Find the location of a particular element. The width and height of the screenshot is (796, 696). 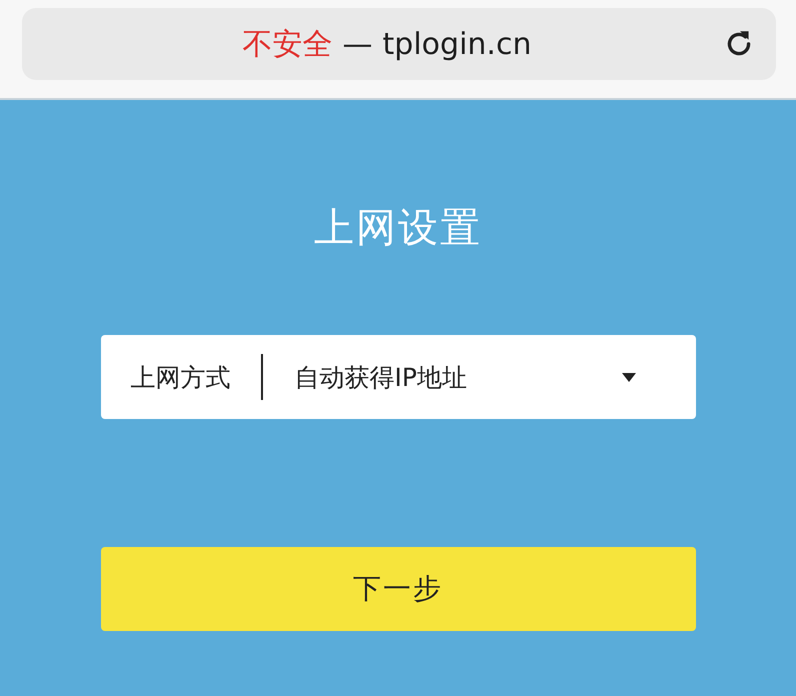

caret-icon is located at coordinates (629, 377).